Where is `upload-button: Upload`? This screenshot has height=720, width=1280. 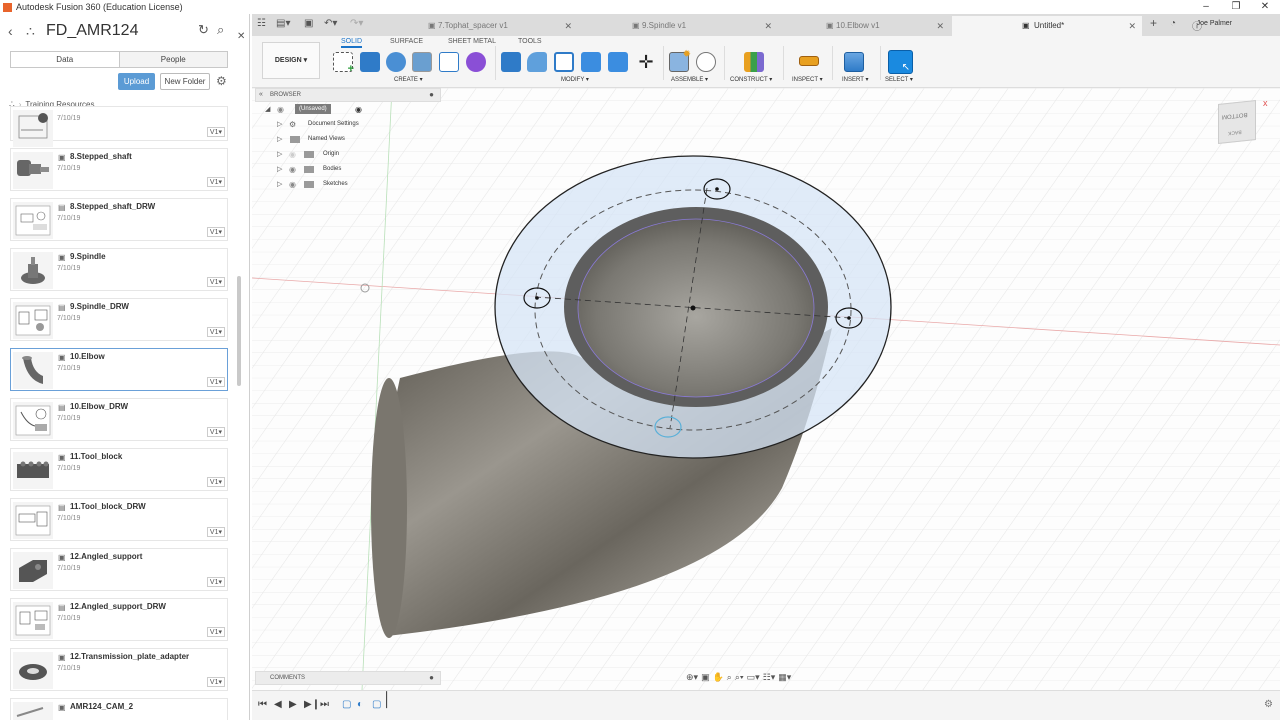 upload-button: Upload is located at coordinates (136, 81).